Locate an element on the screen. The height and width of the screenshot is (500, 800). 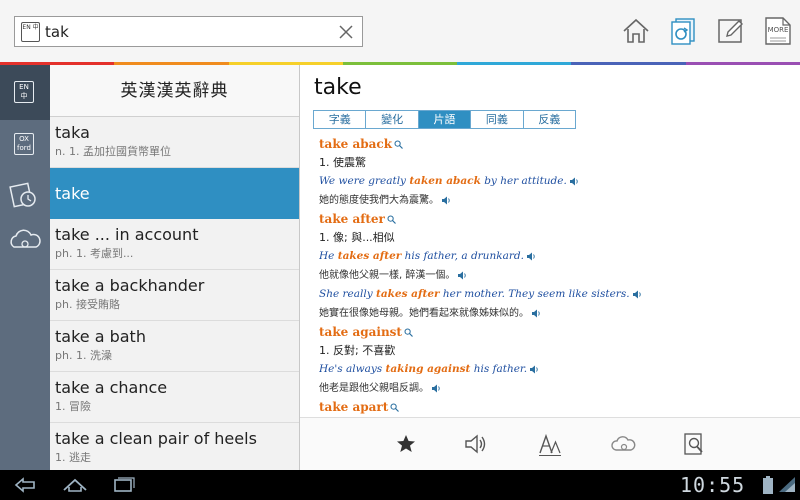
definition-toolbar is located at coordinates (550, 443).